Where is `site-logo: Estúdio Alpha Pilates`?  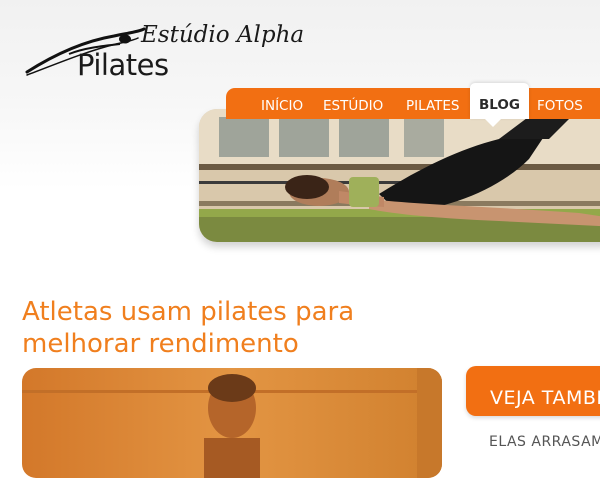
site-logo: Estúdio Alpha Pilates is located at coordinates (164, 51).